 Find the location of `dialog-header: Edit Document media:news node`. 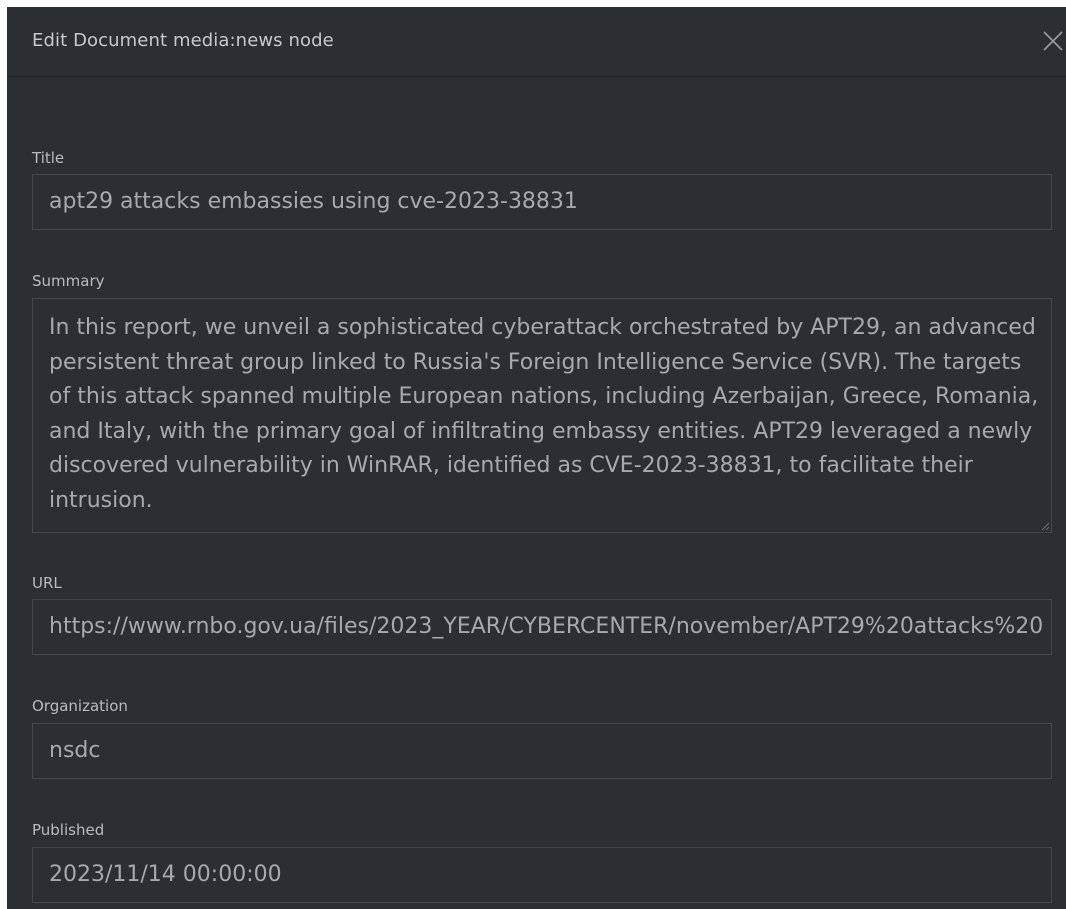

dialog-header: Edit Document media:news node is located at coordinates (536, 42).